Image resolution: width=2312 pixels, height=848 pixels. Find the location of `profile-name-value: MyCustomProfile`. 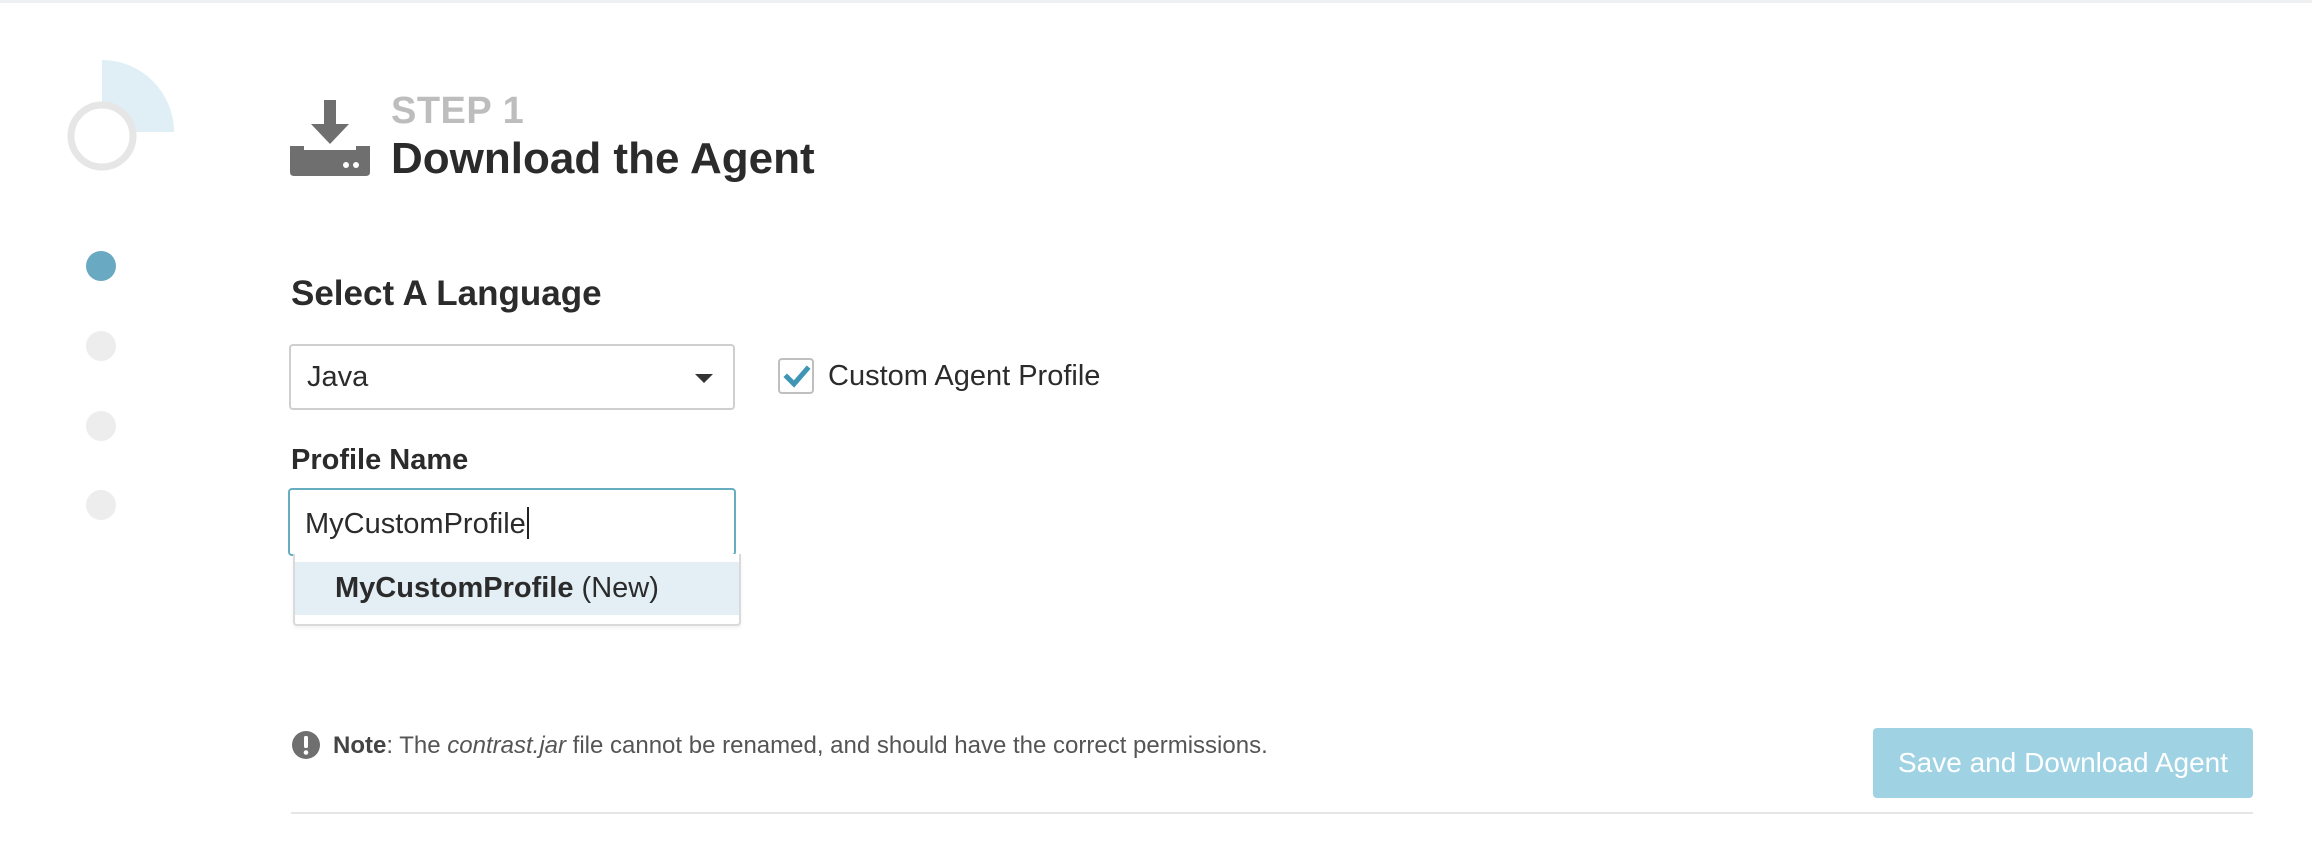

profile-name-value: MyCustomProfile is located at coordinates (415, 524).